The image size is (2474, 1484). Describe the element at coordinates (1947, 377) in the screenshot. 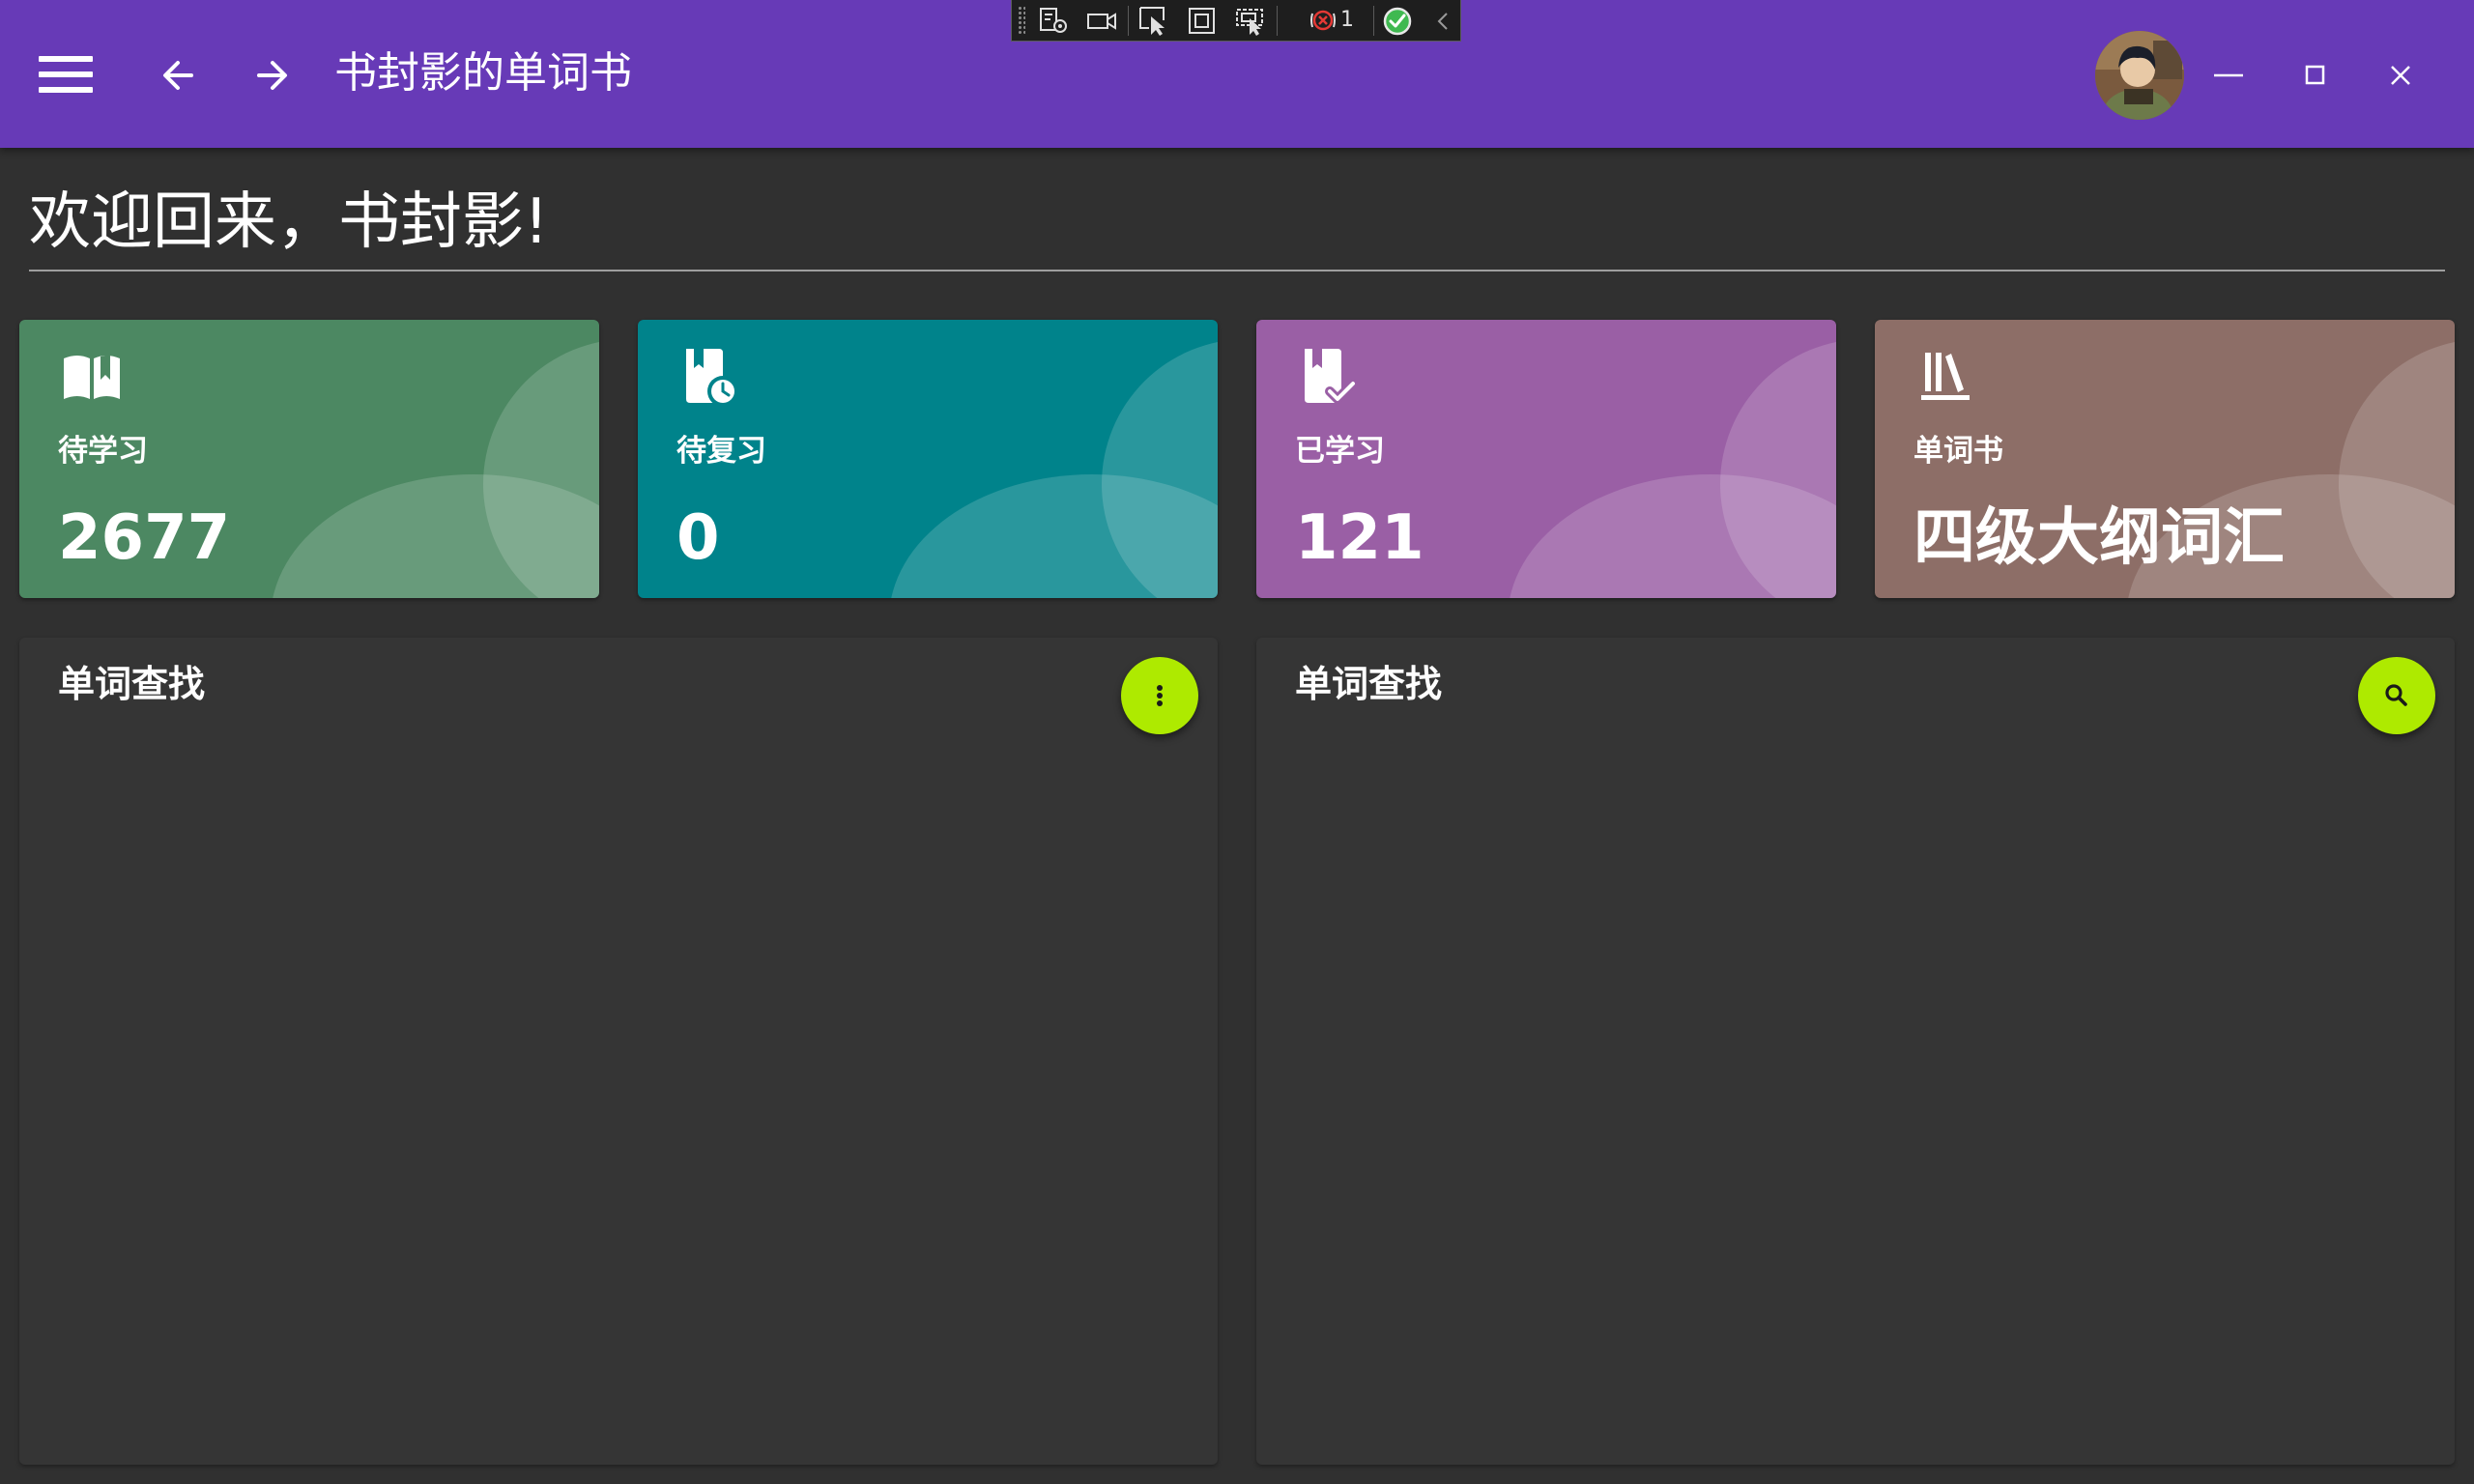

I see `bookshelf-icon` at that location.